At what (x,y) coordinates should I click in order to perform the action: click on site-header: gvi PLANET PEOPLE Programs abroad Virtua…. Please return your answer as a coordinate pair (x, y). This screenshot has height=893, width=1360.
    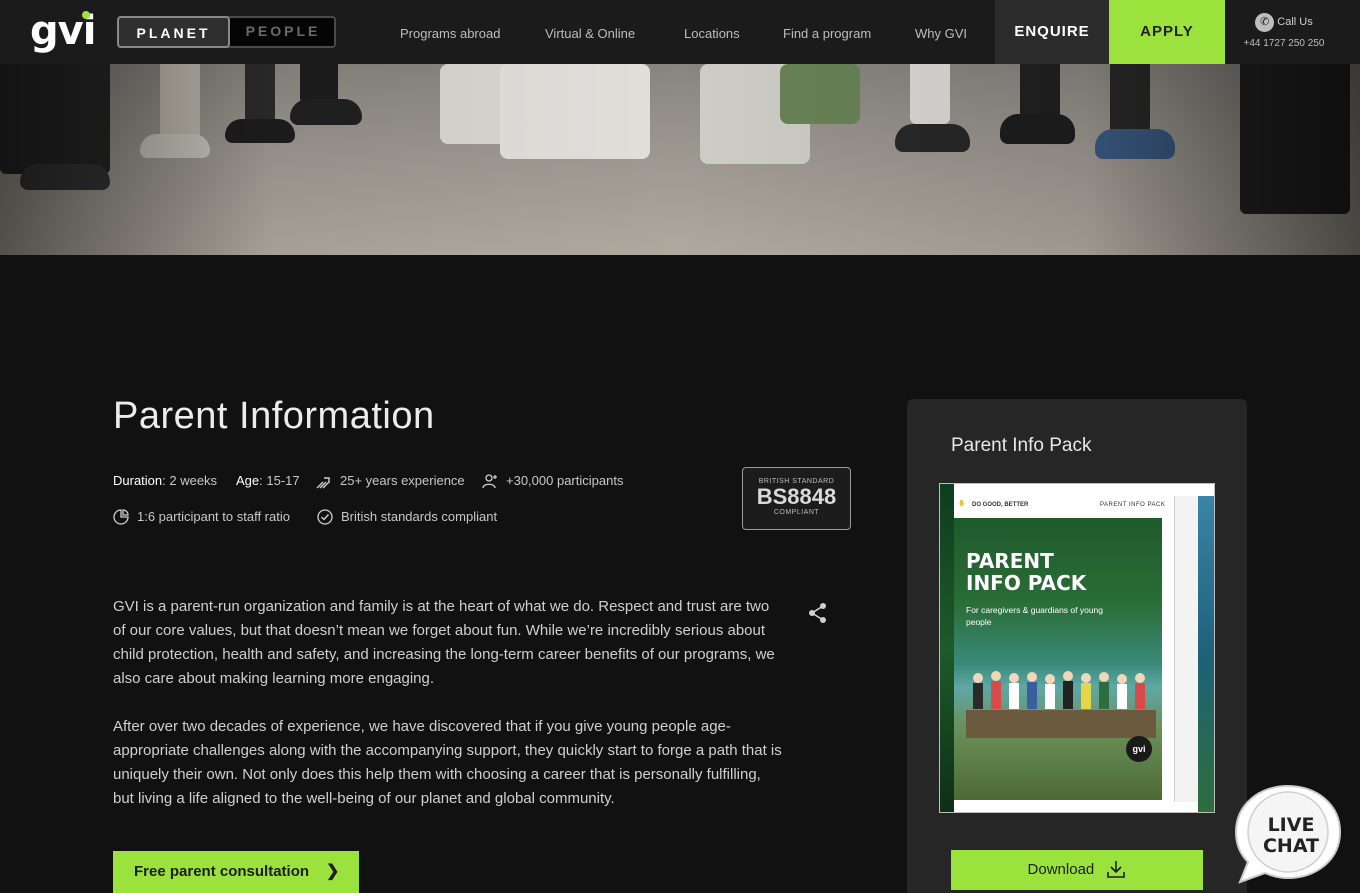
    Looking at the image, I should click on (680, 32).